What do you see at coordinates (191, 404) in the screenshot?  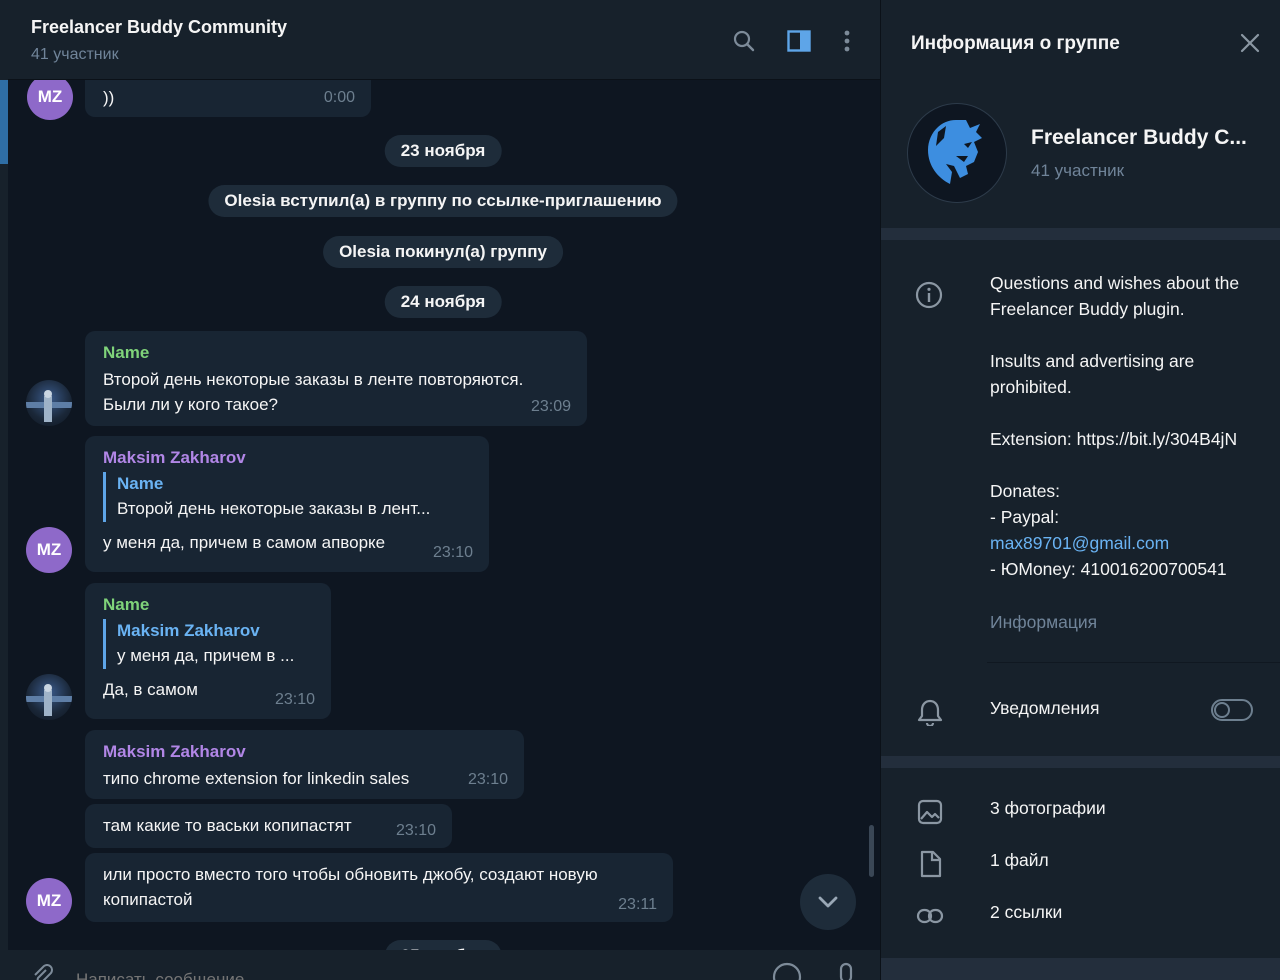 I see `message-text: Были ли у кого такое?` at bounding box center [191, 404].